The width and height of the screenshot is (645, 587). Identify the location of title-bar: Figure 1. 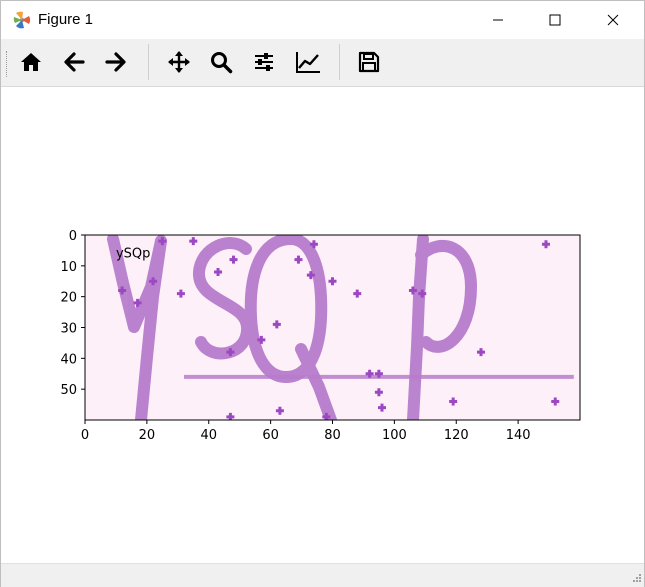
(322, 20).